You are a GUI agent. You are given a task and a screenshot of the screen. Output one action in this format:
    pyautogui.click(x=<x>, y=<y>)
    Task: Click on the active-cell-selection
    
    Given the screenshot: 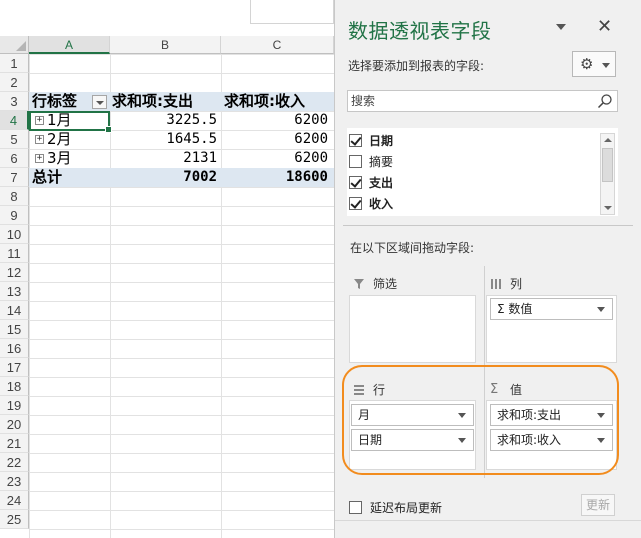 What is the action you would take?
    pyautogui.click(x=70, y=122)
    